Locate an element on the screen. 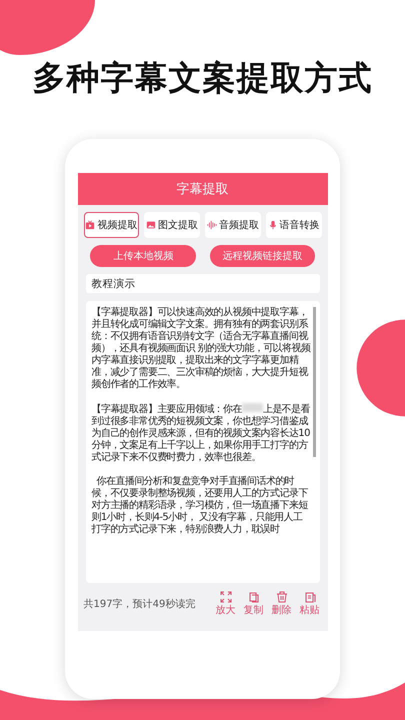 The image size is (405, 720). paragraph: 【字幕提取器】主要应用领域：你在 上是不是看到过很多非常优秀的短视频文案，你也想学习借鉴成为自己的创作灵感来源，但有的视频文案内容长达10分钟，文案足有上千字以上，如果你用手工打字的方式记录下来不仅费时费力，效率也很差。 is located at coordinates (201, 433).